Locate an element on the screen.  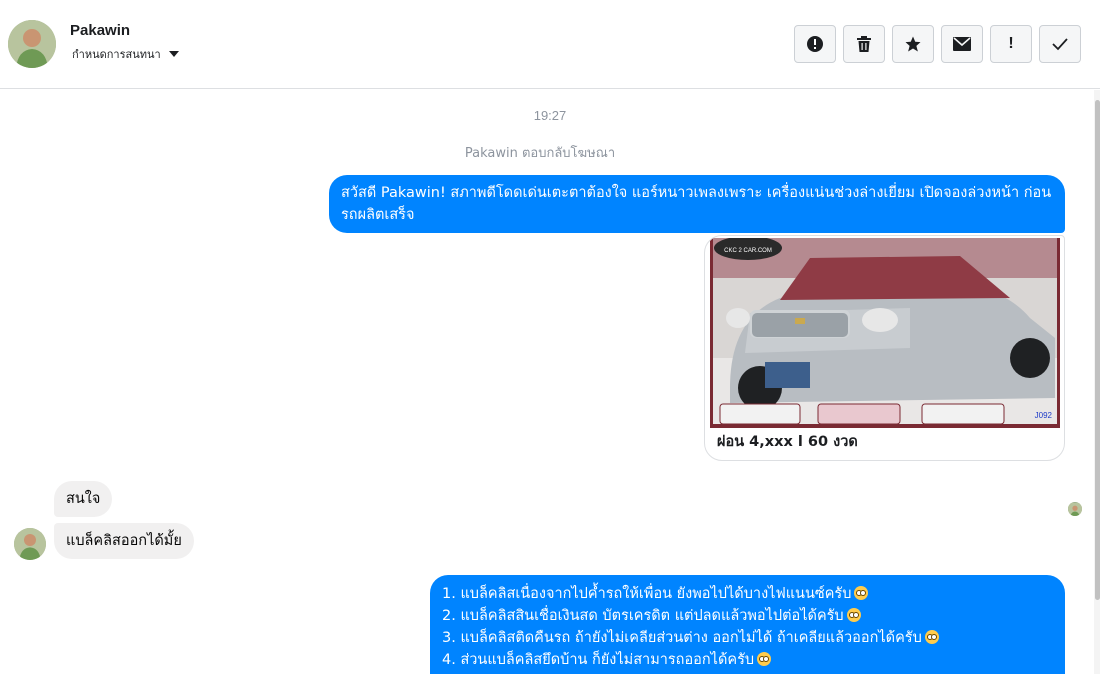
message-timestamp: 19:27 is located at coordinates (550, 115).